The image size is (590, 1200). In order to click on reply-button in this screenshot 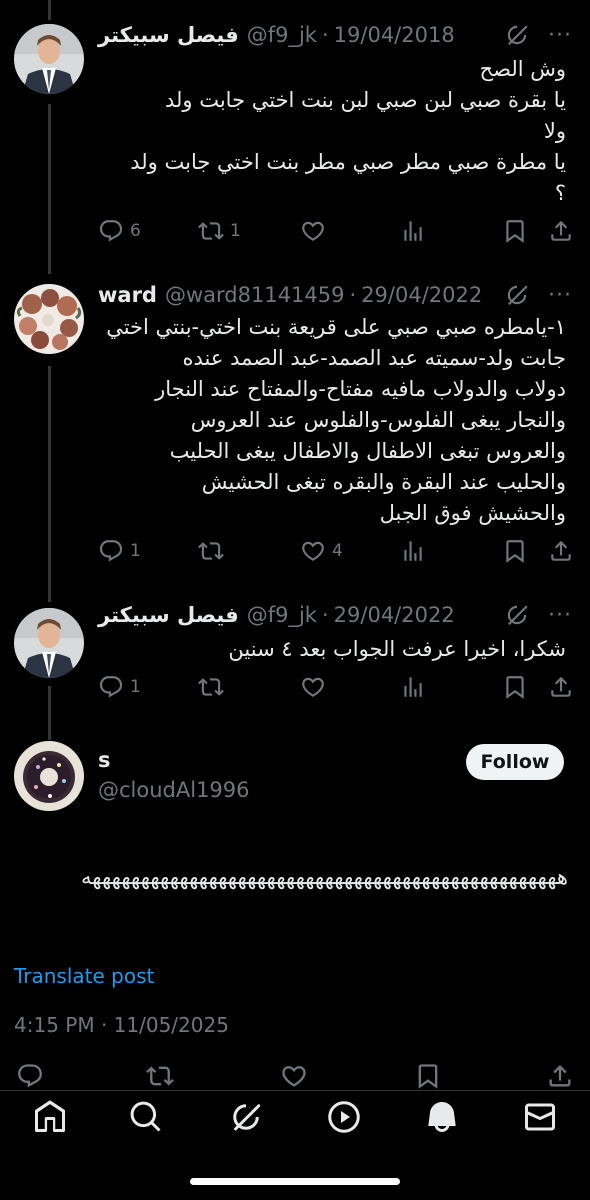, I will do `click(30, 1076)`.